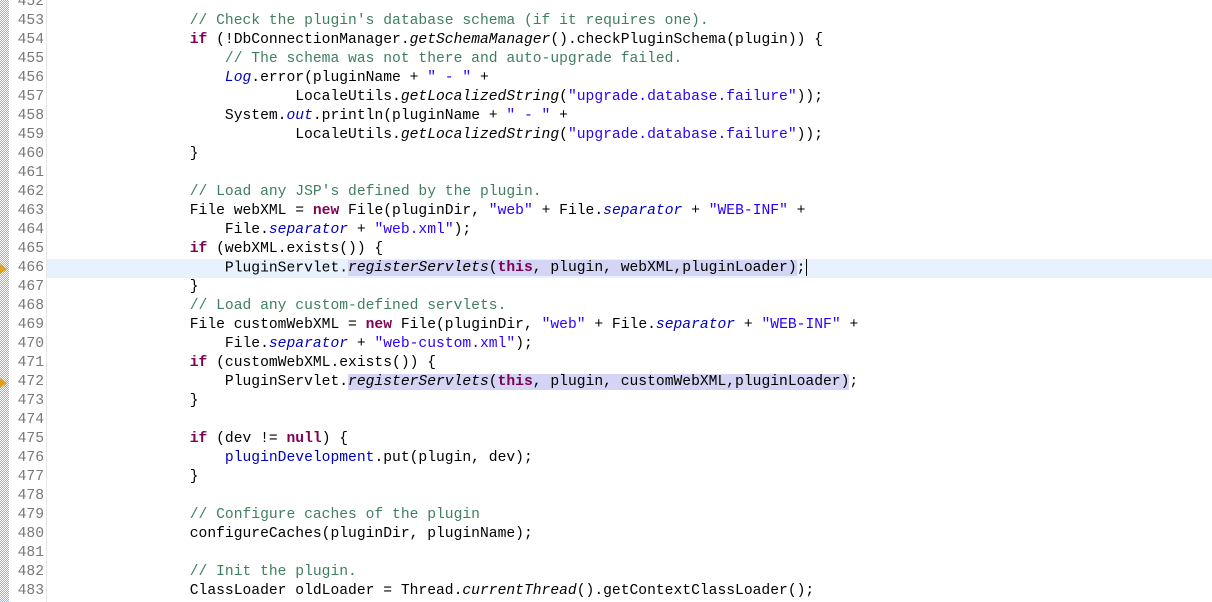 This screenshot has height=602, width=1212. I want to click on code-line: 475 if (dev != null) {, so click(606, 439).